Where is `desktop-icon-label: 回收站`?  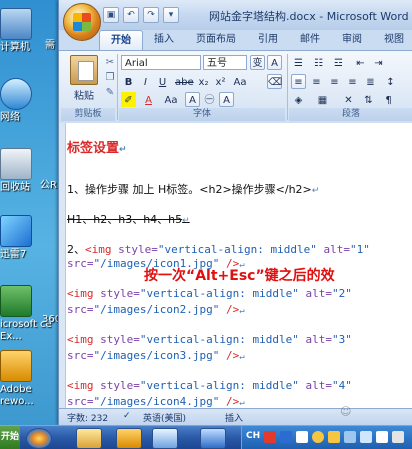
desktop-icon-label: 回收站 is located at coordinates (15, 187).